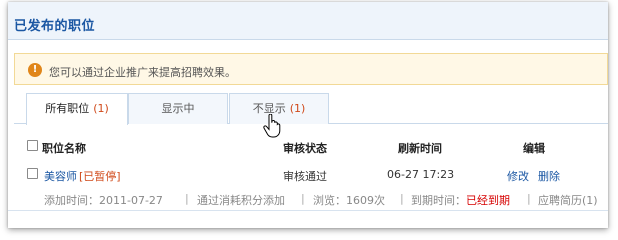 Image resolution: width=618 pixels, height=240 pixels. What do you see at coordinates (32, 173) in the screenshot?
I see `row-checkbox` at bounding box center [32, 173].